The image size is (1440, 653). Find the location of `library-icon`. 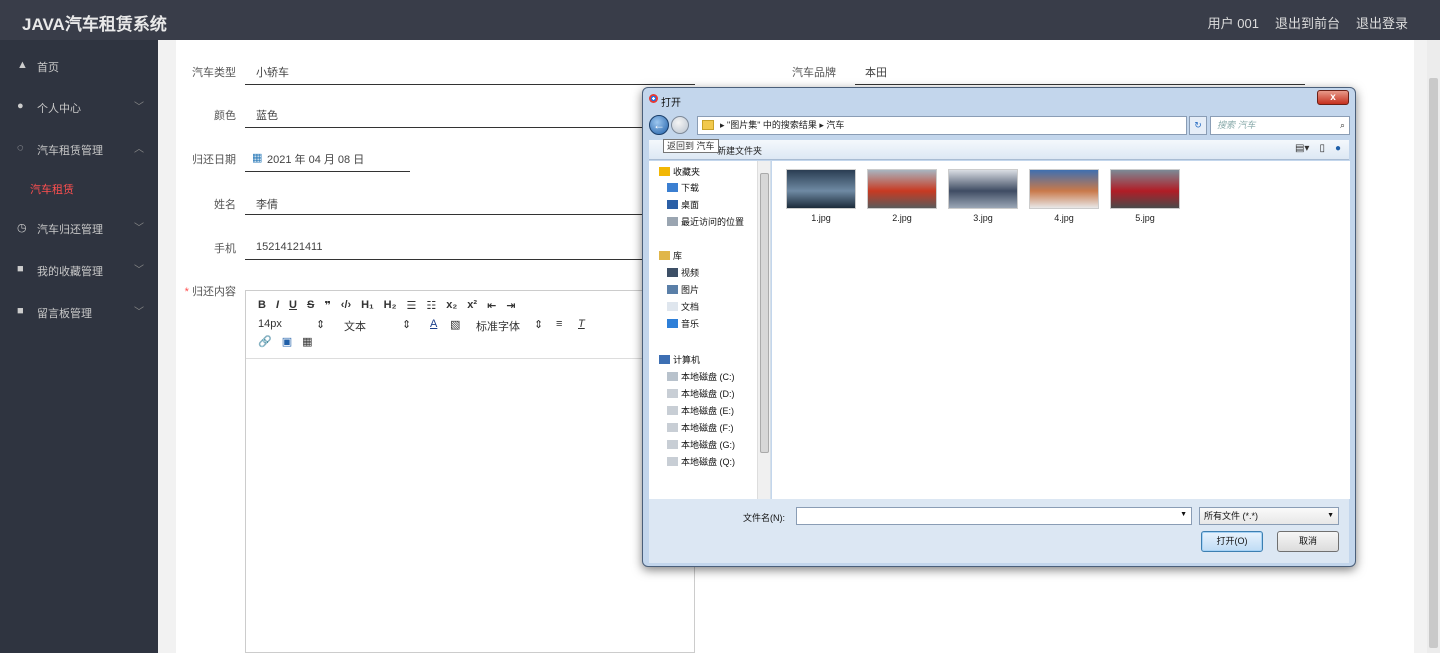

library-icon is located at coordinates (664, 255).